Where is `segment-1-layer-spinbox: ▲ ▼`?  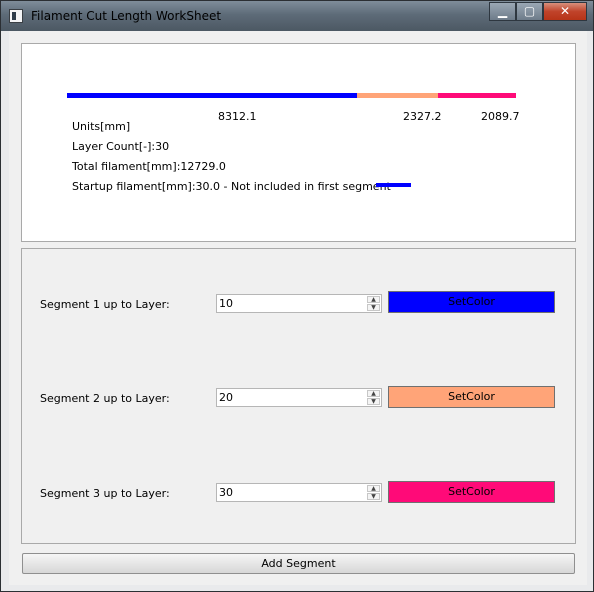
segment-1-layer-spinbox: ▲ ▼ is located at coordinates (299, 303).